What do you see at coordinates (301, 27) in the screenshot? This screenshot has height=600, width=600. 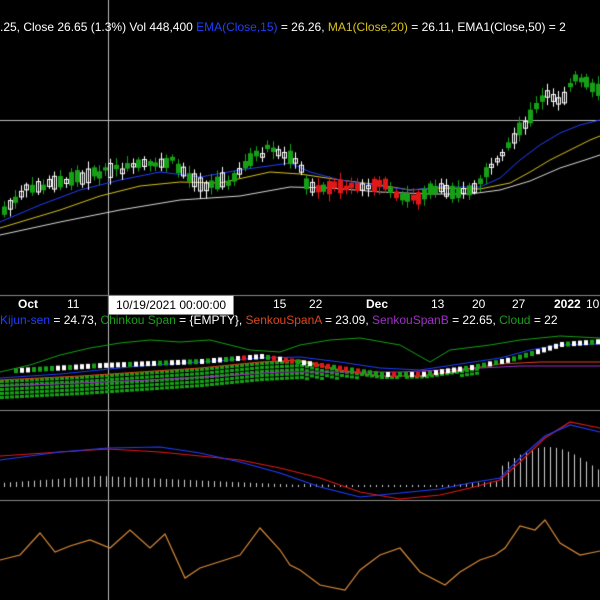 I see `ema15-value: = 26.26,` at bounding box center [301, 27].